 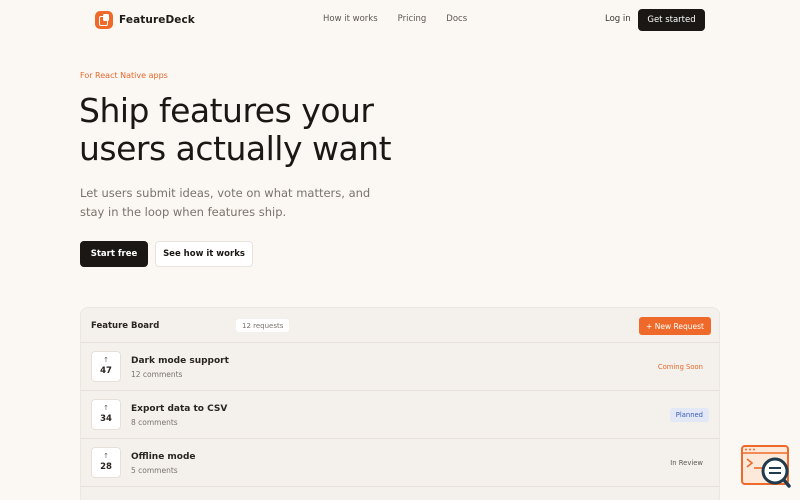 What do you see at coordinates (180, 361) in the screenshot?
I see `feature-title: Dark mode support` at bounding box center [180, 361].